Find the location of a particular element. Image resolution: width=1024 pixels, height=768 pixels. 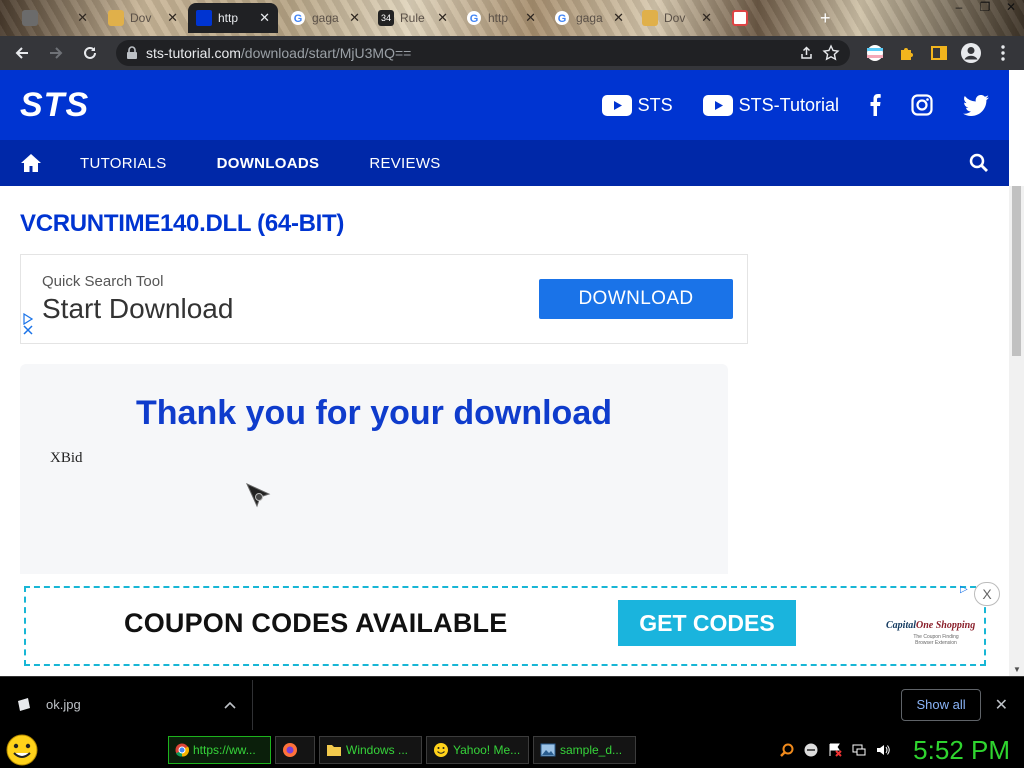

facebook-icon is located at coordinates (875, 105).